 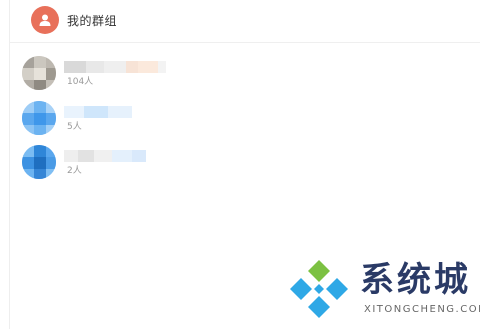 What do you see at coordinates (80, 82) in the screenshot?
I see `member-count: 104人` at bounding box center [80, 82].